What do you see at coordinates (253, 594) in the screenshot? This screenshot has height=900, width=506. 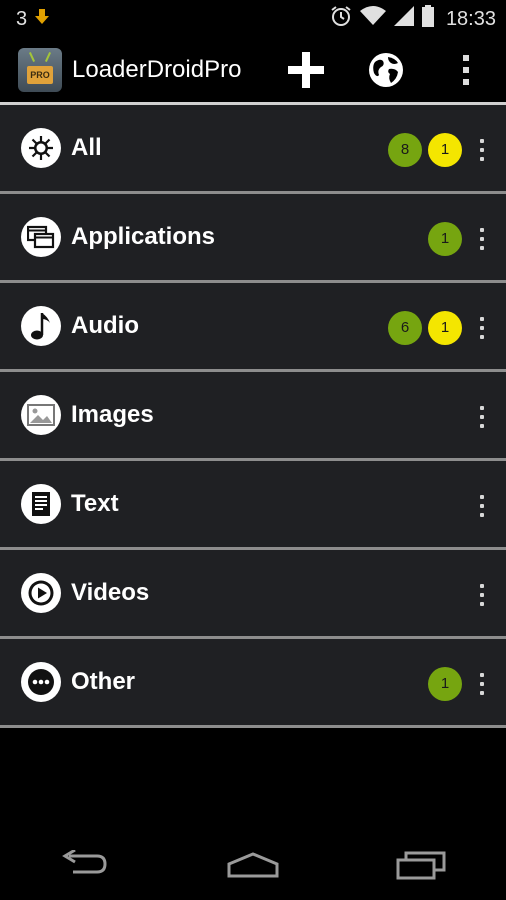 I see `category-row-videos: Videos` at bounding box center [253, 594].